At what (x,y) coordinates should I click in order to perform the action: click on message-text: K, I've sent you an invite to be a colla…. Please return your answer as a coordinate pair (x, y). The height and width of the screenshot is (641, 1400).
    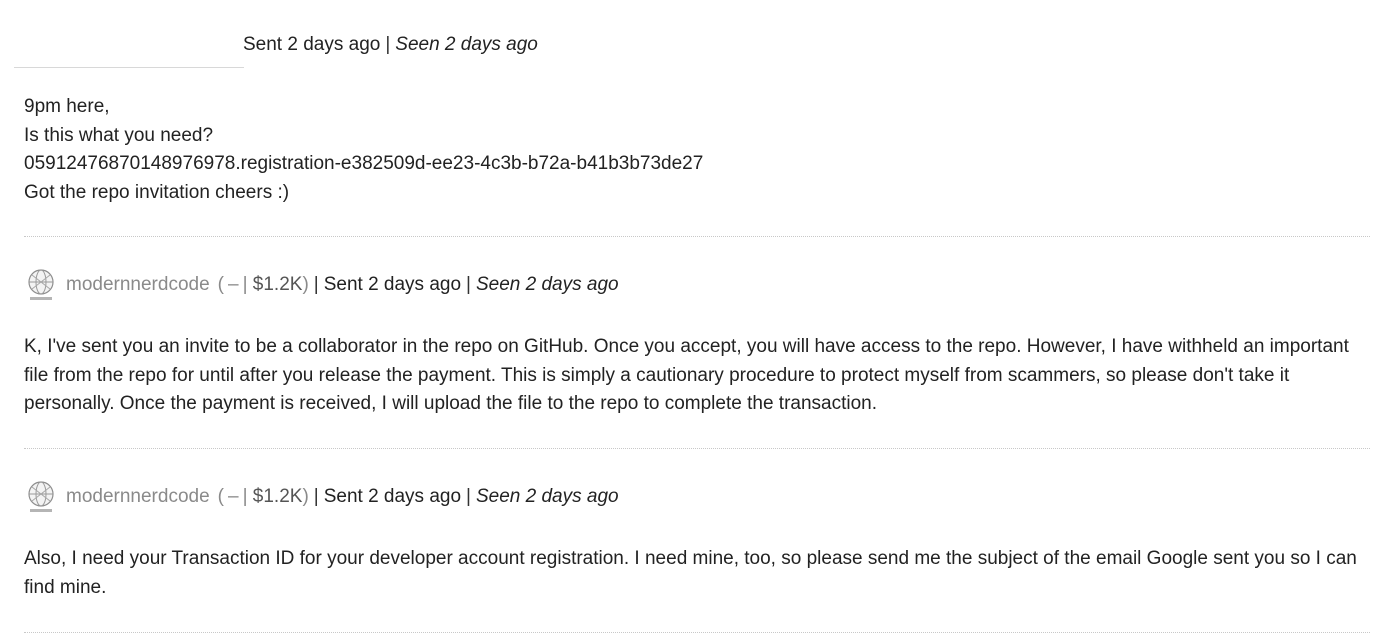
    Looking at the image, I should click on (686, 375).